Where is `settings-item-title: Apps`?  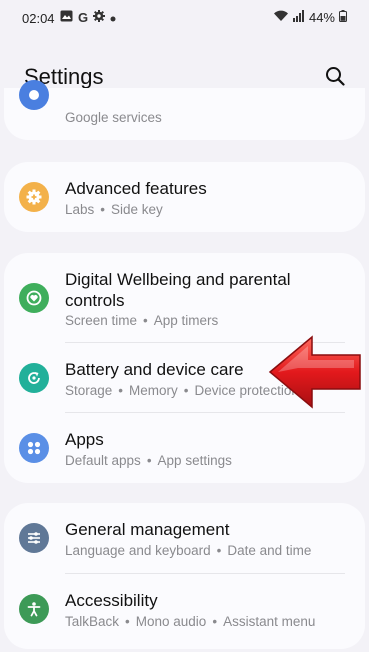
settings-item-title: Apps is located at coordinates (84, 439).